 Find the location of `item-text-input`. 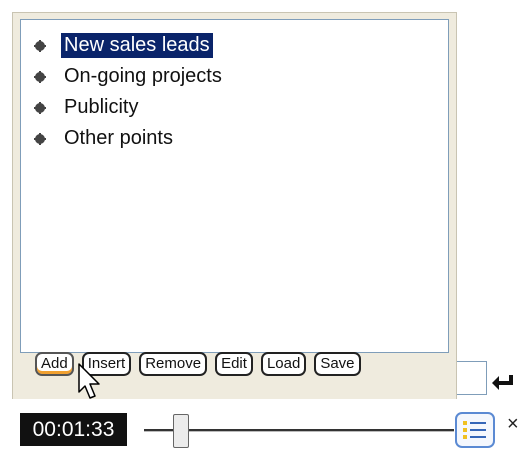

item-text-input is located at coordinates (472, 378).